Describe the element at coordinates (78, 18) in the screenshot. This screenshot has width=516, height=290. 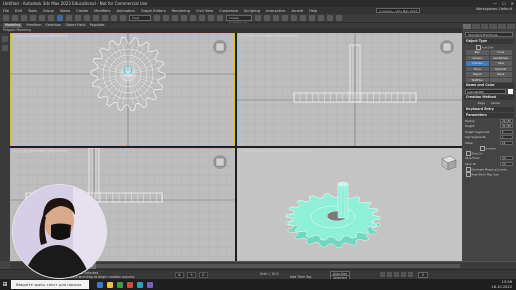
I see `rect-selection-icon` at that location.